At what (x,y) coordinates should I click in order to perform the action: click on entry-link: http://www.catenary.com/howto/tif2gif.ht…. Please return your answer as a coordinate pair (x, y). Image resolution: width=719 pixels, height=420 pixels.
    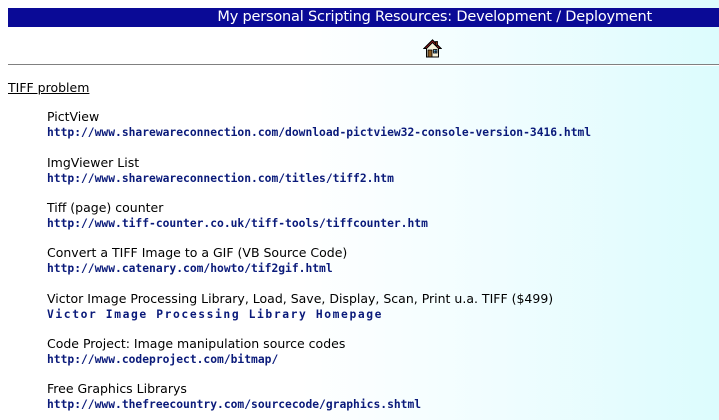
    Looking at the image, I should click on (197, 269).